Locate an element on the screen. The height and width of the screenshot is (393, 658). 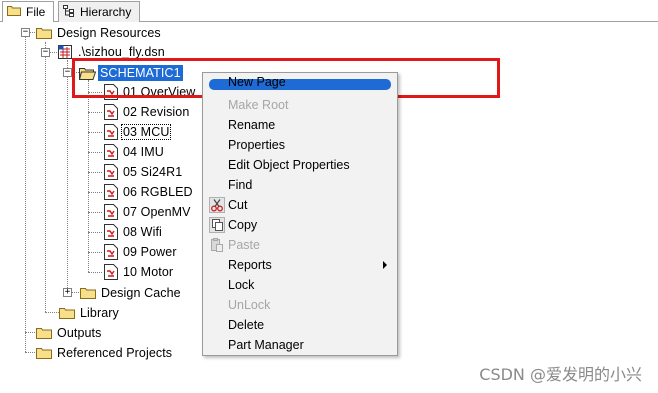
menu-item-rename: Rename is located at coordinates (300, 125).